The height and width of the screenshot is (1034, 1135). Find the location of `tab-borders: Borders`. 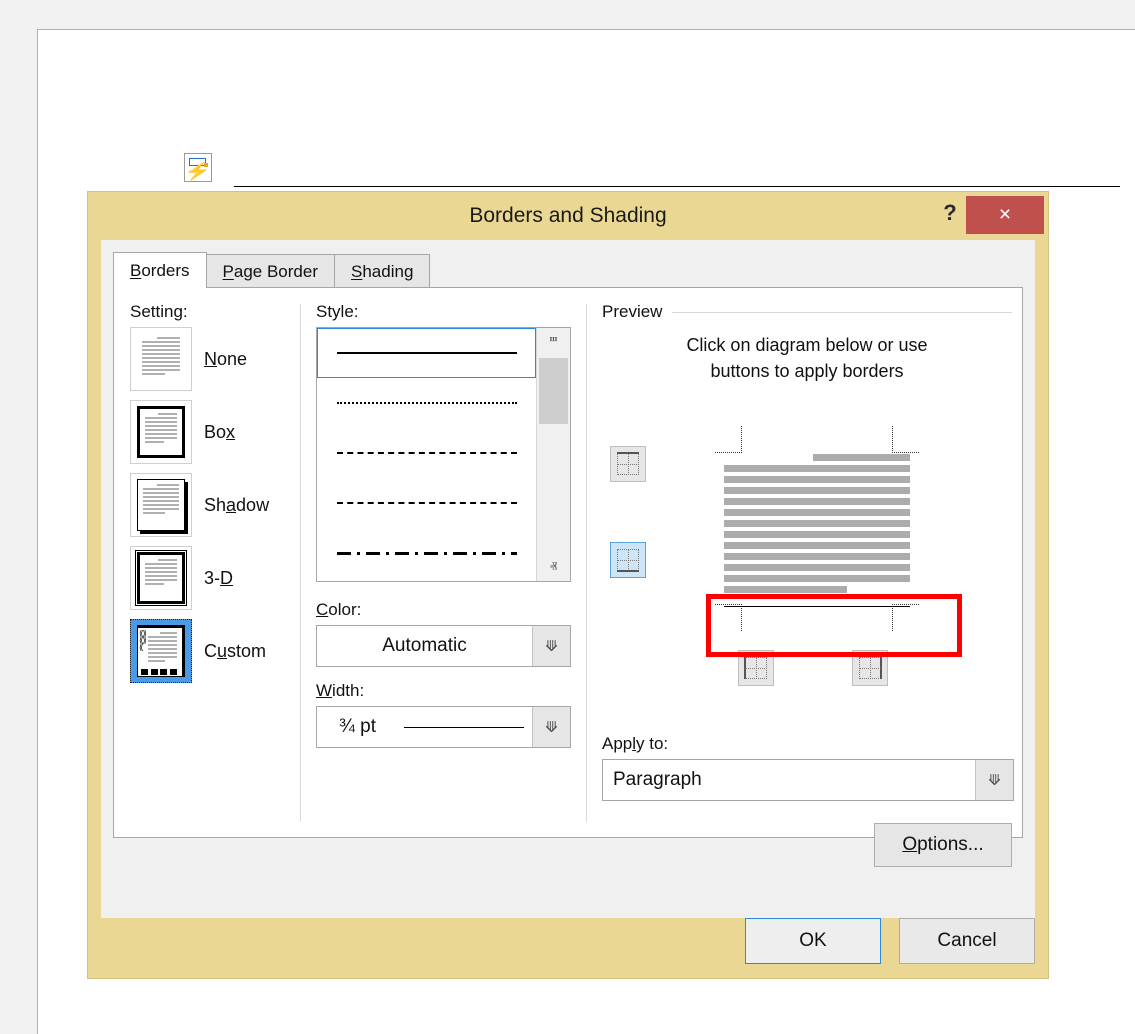

tab-borders: Borders is located at coordinates (160, 270).